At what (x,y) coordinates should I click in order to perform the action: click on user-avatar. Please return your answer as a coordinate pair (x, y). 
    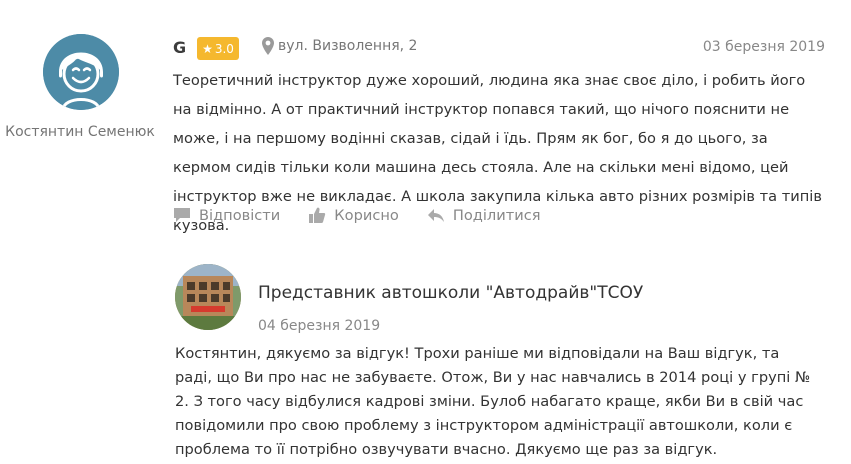
    Looking at the image, I should click on (81, 72).